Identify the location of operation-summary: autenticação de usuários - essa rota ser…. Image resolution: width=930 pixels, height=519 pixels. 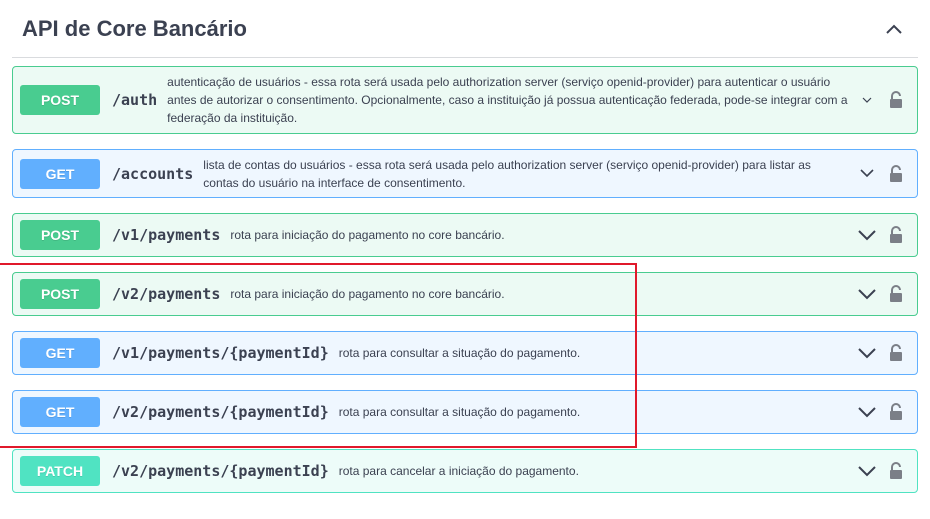
(507, 100).